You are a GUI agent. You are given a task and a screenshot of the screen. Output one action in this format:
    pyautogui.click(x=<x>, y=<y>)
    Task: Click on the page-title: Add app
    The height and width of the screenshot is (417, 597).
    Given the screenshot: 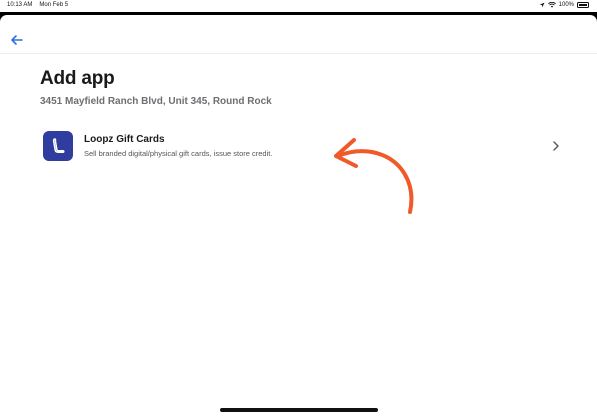 What is the action you would take?
    pyautogui.click(x=77, y=78)
    